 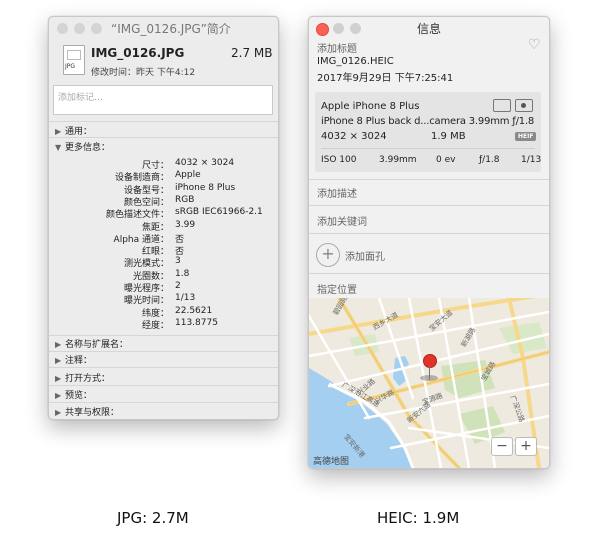 I want to click on add-description-field: 添加描述, so click(x=337, y=192).